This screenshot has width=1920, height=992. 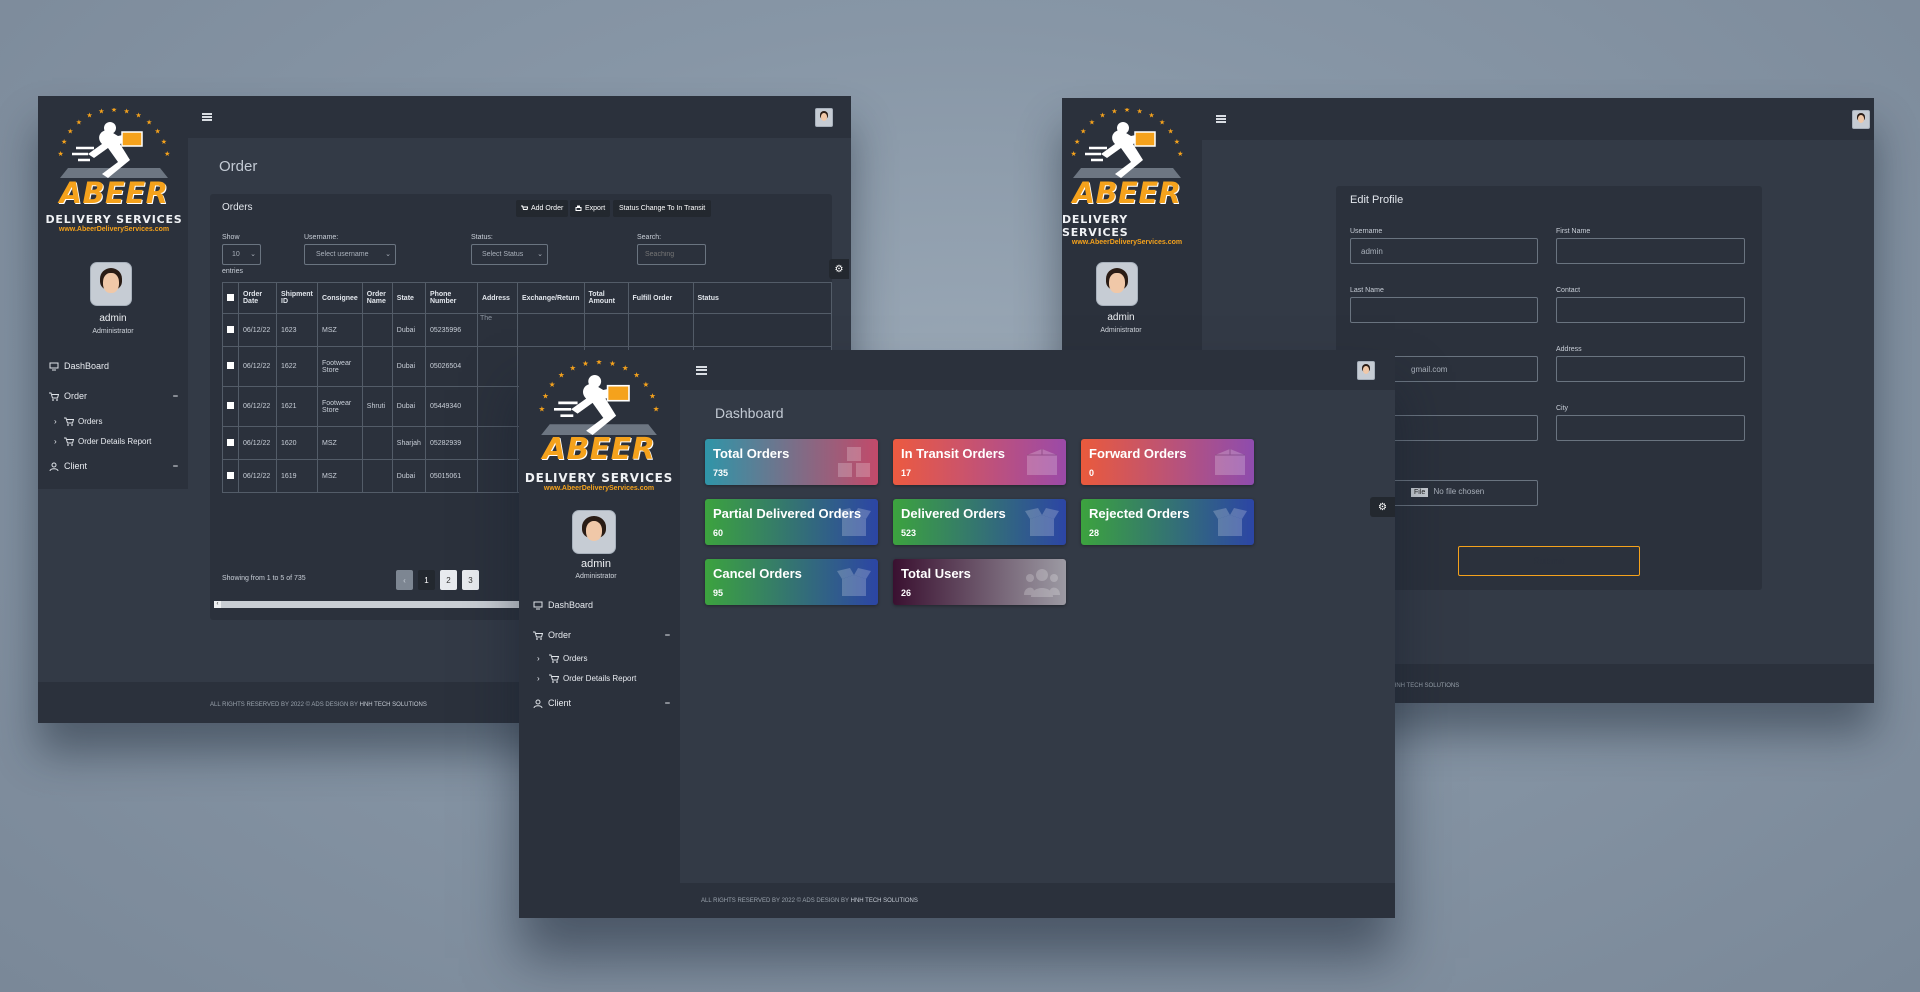 I want to click on stat-card-total-users: Total Users 26, so click(x=979, y=582).